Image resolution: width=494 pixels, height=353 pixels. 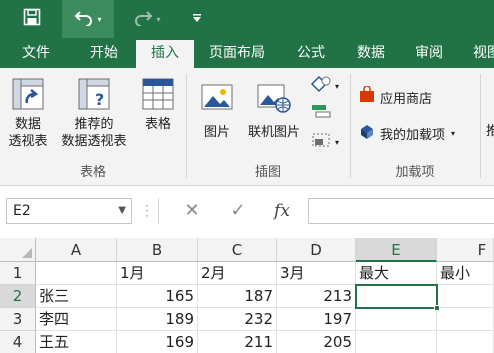 I want to click on cell-d3: 197, so click(x=316, y=319).